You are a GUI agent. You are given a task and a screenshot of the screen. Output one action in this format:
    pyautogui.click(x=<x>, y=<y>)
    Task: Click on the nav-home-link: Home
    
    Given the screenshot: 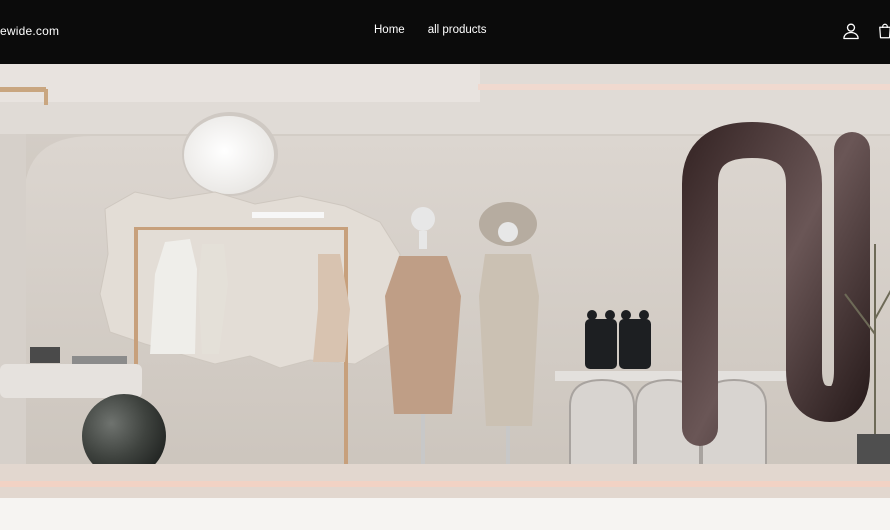 What is the action you would take?
    pyautogui.click(x=389, y=30)
    